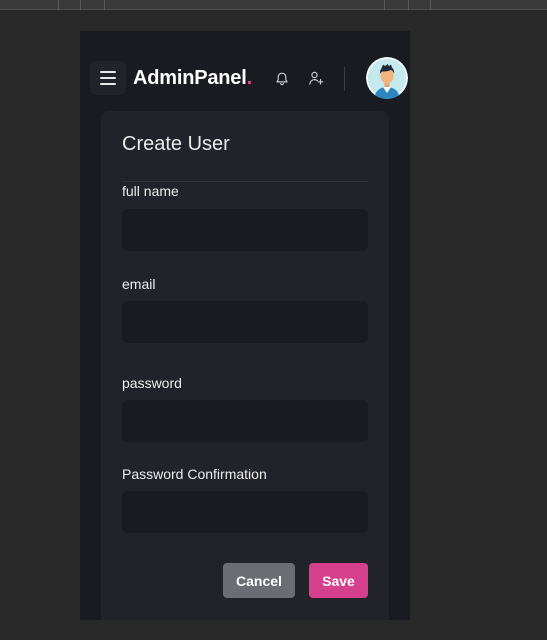 The image size is (547, 640). What do you see at coordinates (150, 191) in the screenshot?
I see `full-name-label: full name` at bounding box center [150, 191].